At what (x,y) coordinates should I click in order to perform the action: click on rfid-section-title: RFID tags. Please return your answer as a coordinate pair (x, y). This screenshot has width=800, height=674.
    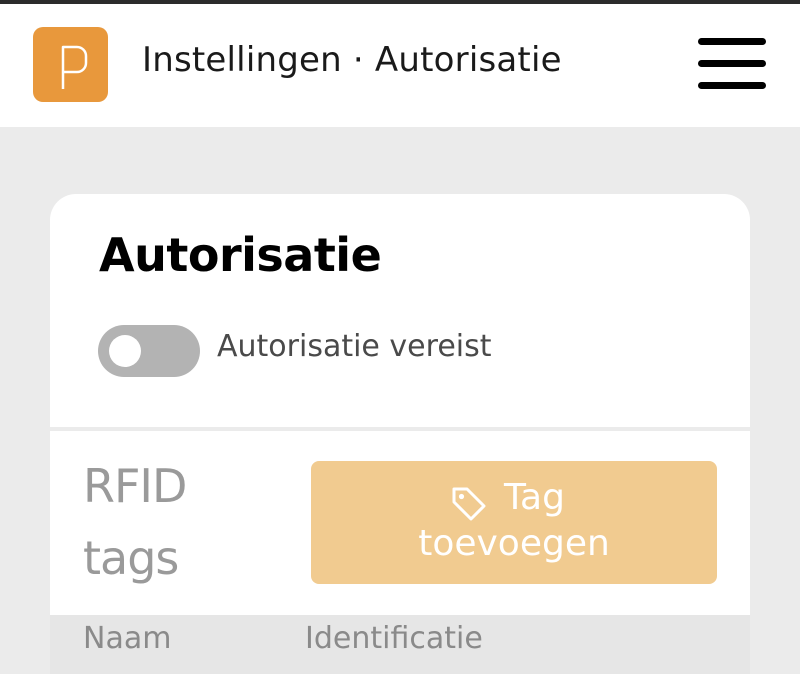
    Looking at the image, I should click on (153, 522).